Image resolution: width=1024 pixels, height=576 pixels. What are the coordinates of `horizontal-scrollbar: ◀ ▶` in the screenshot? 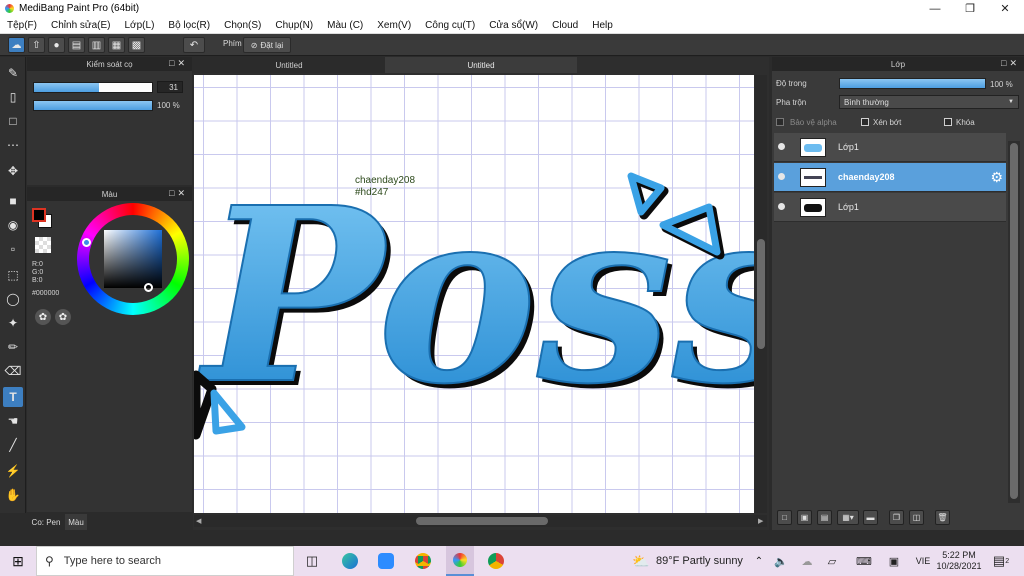 It's located at (480, 521).